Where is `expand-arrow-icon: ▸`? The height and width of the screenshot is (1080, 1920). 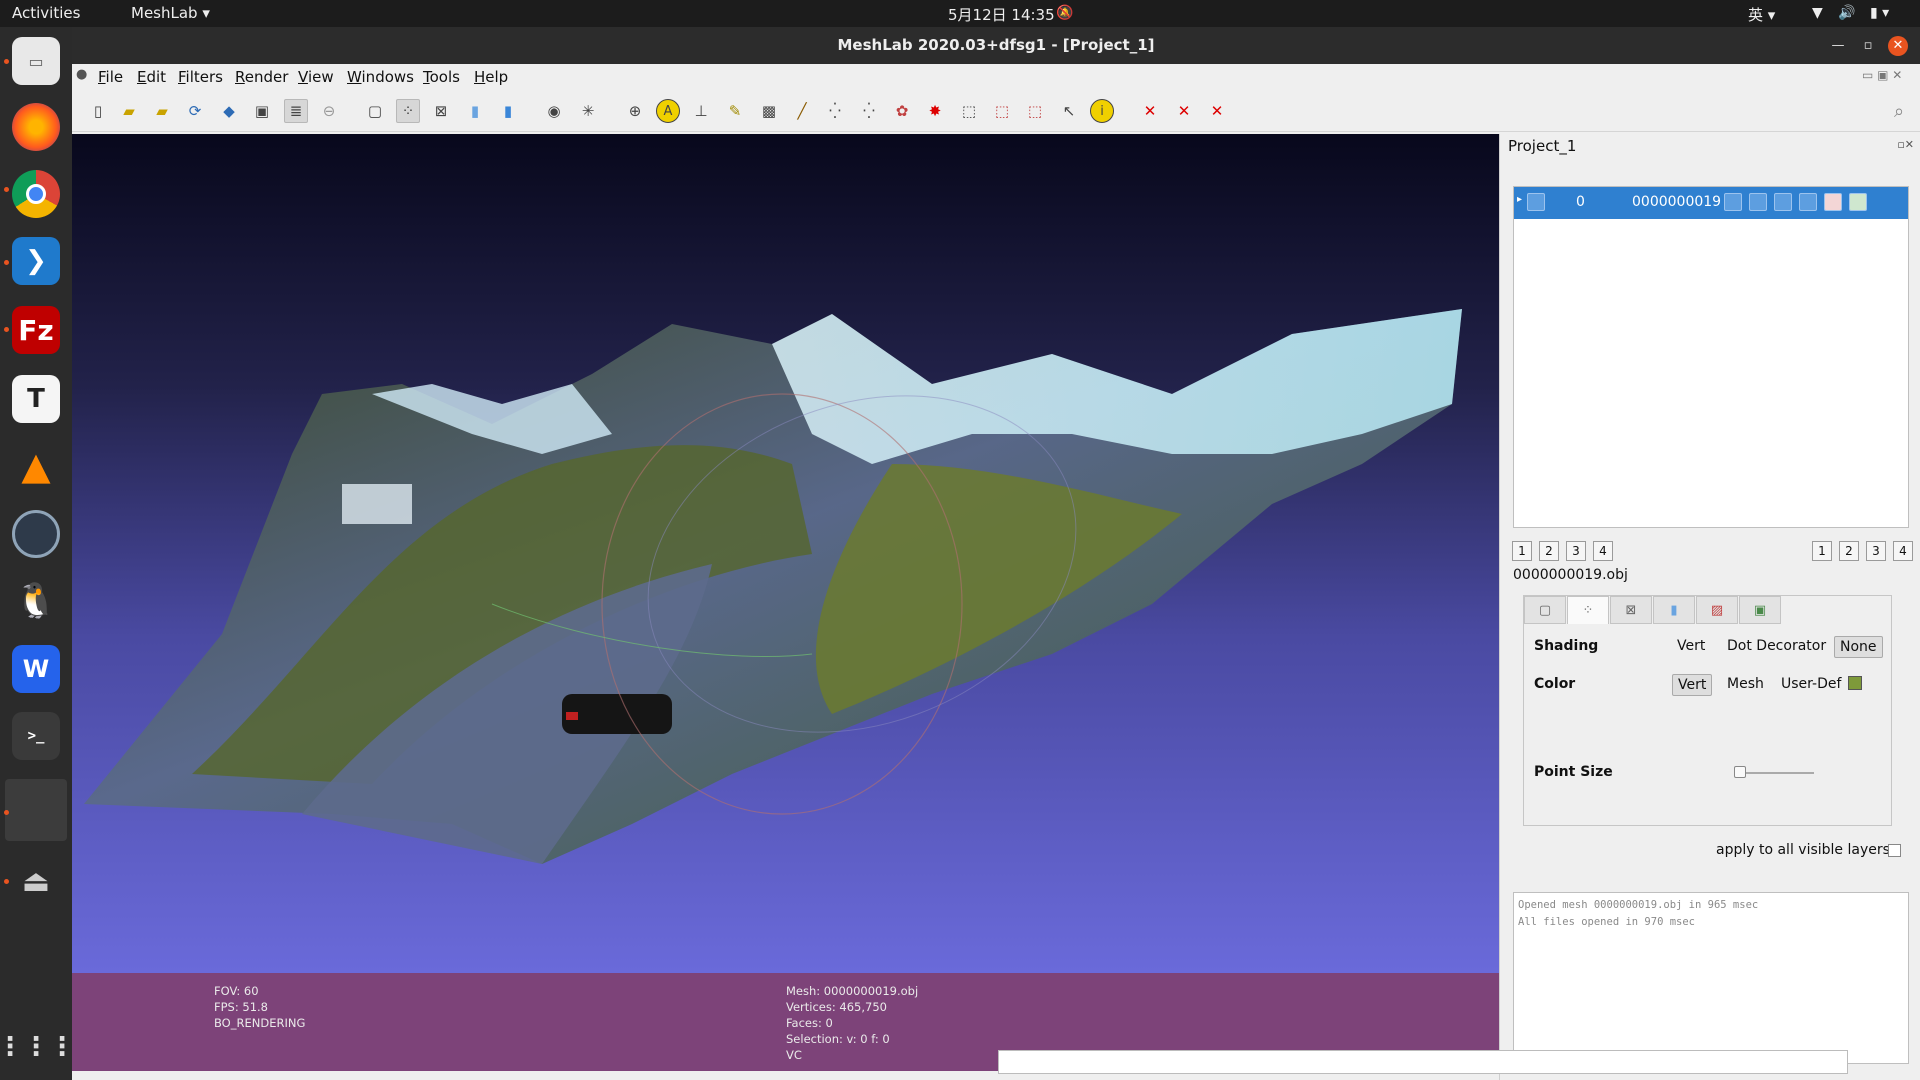 expand-arrow-icon: ▸ is located at coordinates (1519, 199).